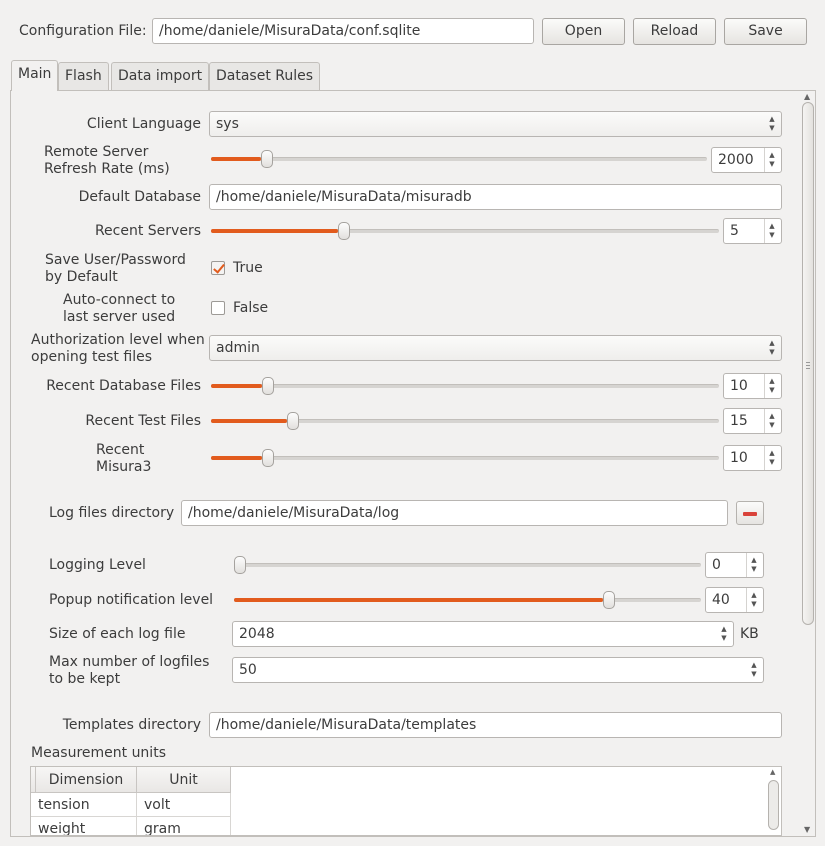 The image size is (825, 846). What do you see at coordinates (218, 308) in the screenshot?
I see `auto-connect-checkbox` at bounding box center [218, 308].